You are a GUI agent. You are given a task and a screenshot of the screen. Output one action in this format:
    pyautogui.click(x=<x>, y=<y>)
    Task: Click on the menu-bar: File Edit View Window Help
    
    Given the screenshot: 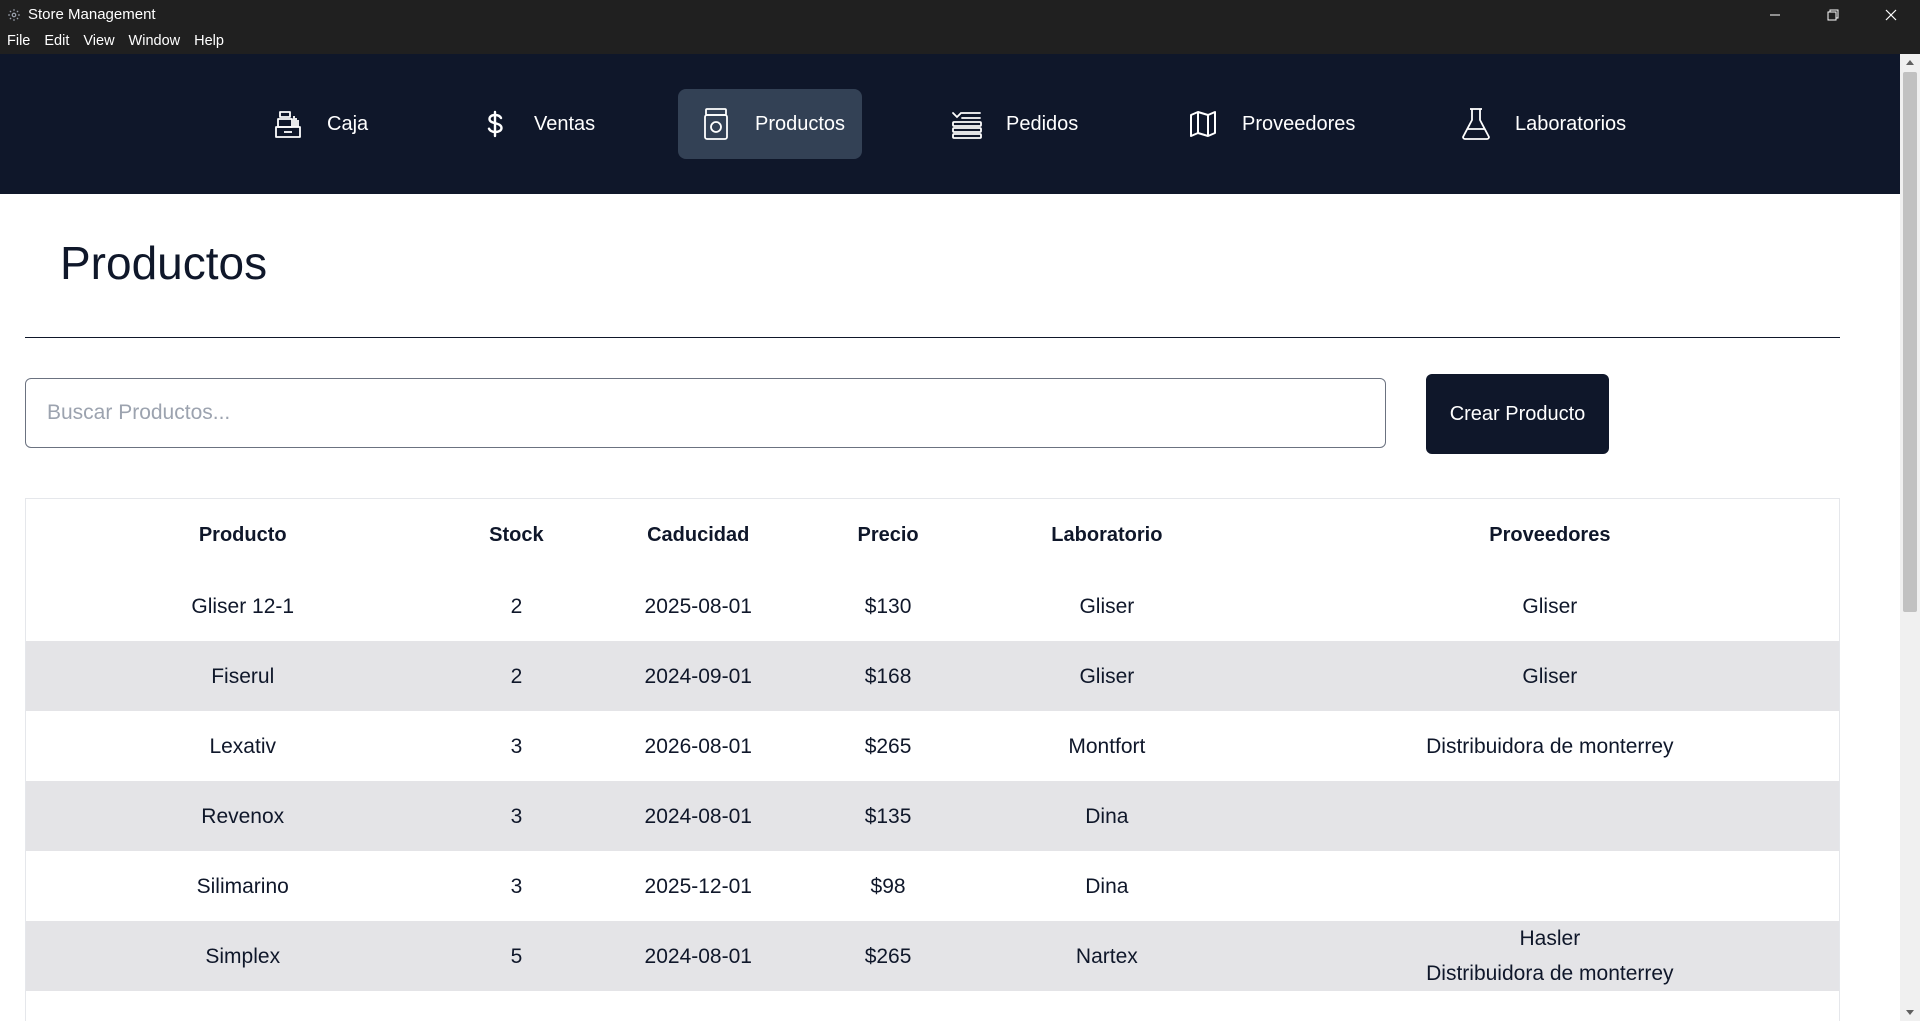 What is the action you would take?
    pyautogui.click(x=960, y=41)
    